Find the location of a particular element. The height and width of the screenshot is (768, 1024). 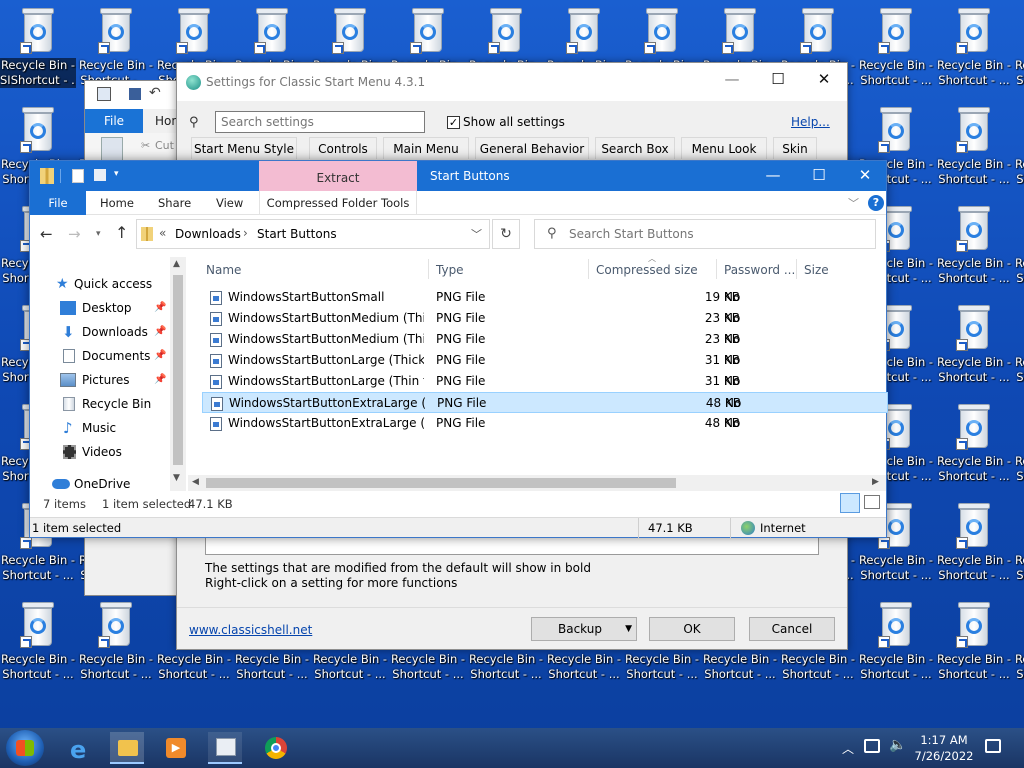

forward-arrow-icon: → is located at coordinates (74, 234).